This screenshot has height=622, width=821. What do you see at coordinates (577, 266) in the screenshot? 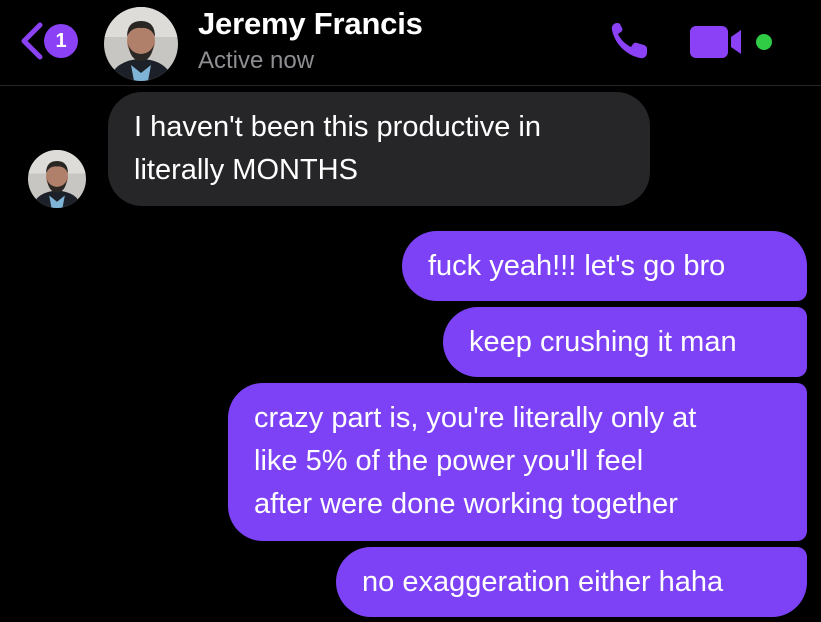
I see `message-line: fuck yeah!!! let's go bro` at bounding box center [577, 266].